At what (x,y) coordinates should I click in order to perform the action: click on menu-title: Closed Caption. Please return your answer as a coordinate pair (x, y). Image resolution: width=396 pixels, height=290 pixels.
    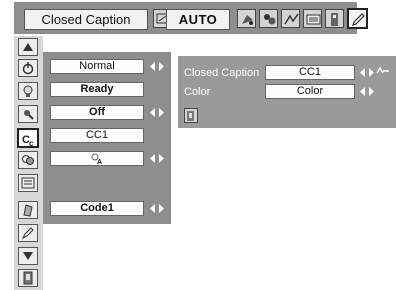
    Looking at the image, I should click on (86, 19).